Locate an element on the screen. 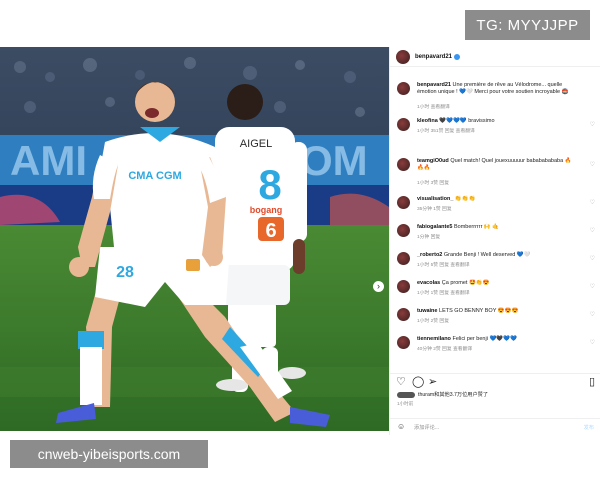 This screenshot has height=480, width=600. author-username: benpavard21 is located at coordinates (433, 57).